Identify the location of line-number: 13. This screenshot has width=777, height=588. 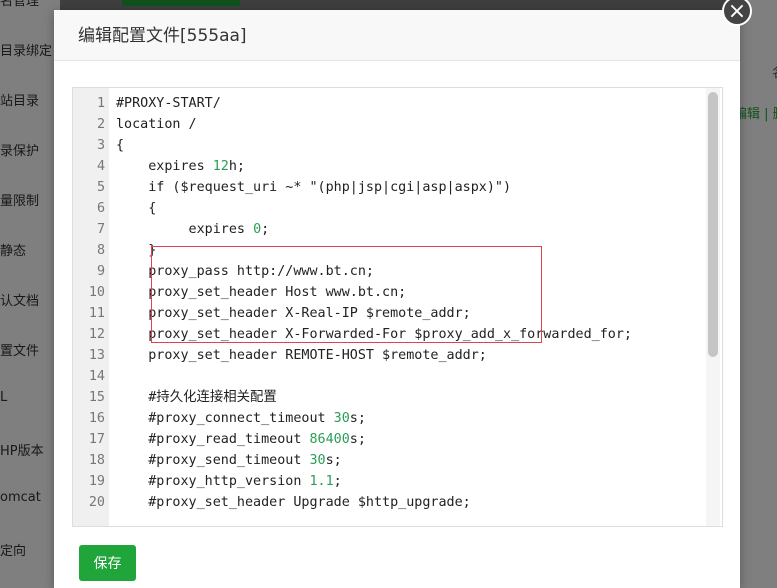
(96, 355).